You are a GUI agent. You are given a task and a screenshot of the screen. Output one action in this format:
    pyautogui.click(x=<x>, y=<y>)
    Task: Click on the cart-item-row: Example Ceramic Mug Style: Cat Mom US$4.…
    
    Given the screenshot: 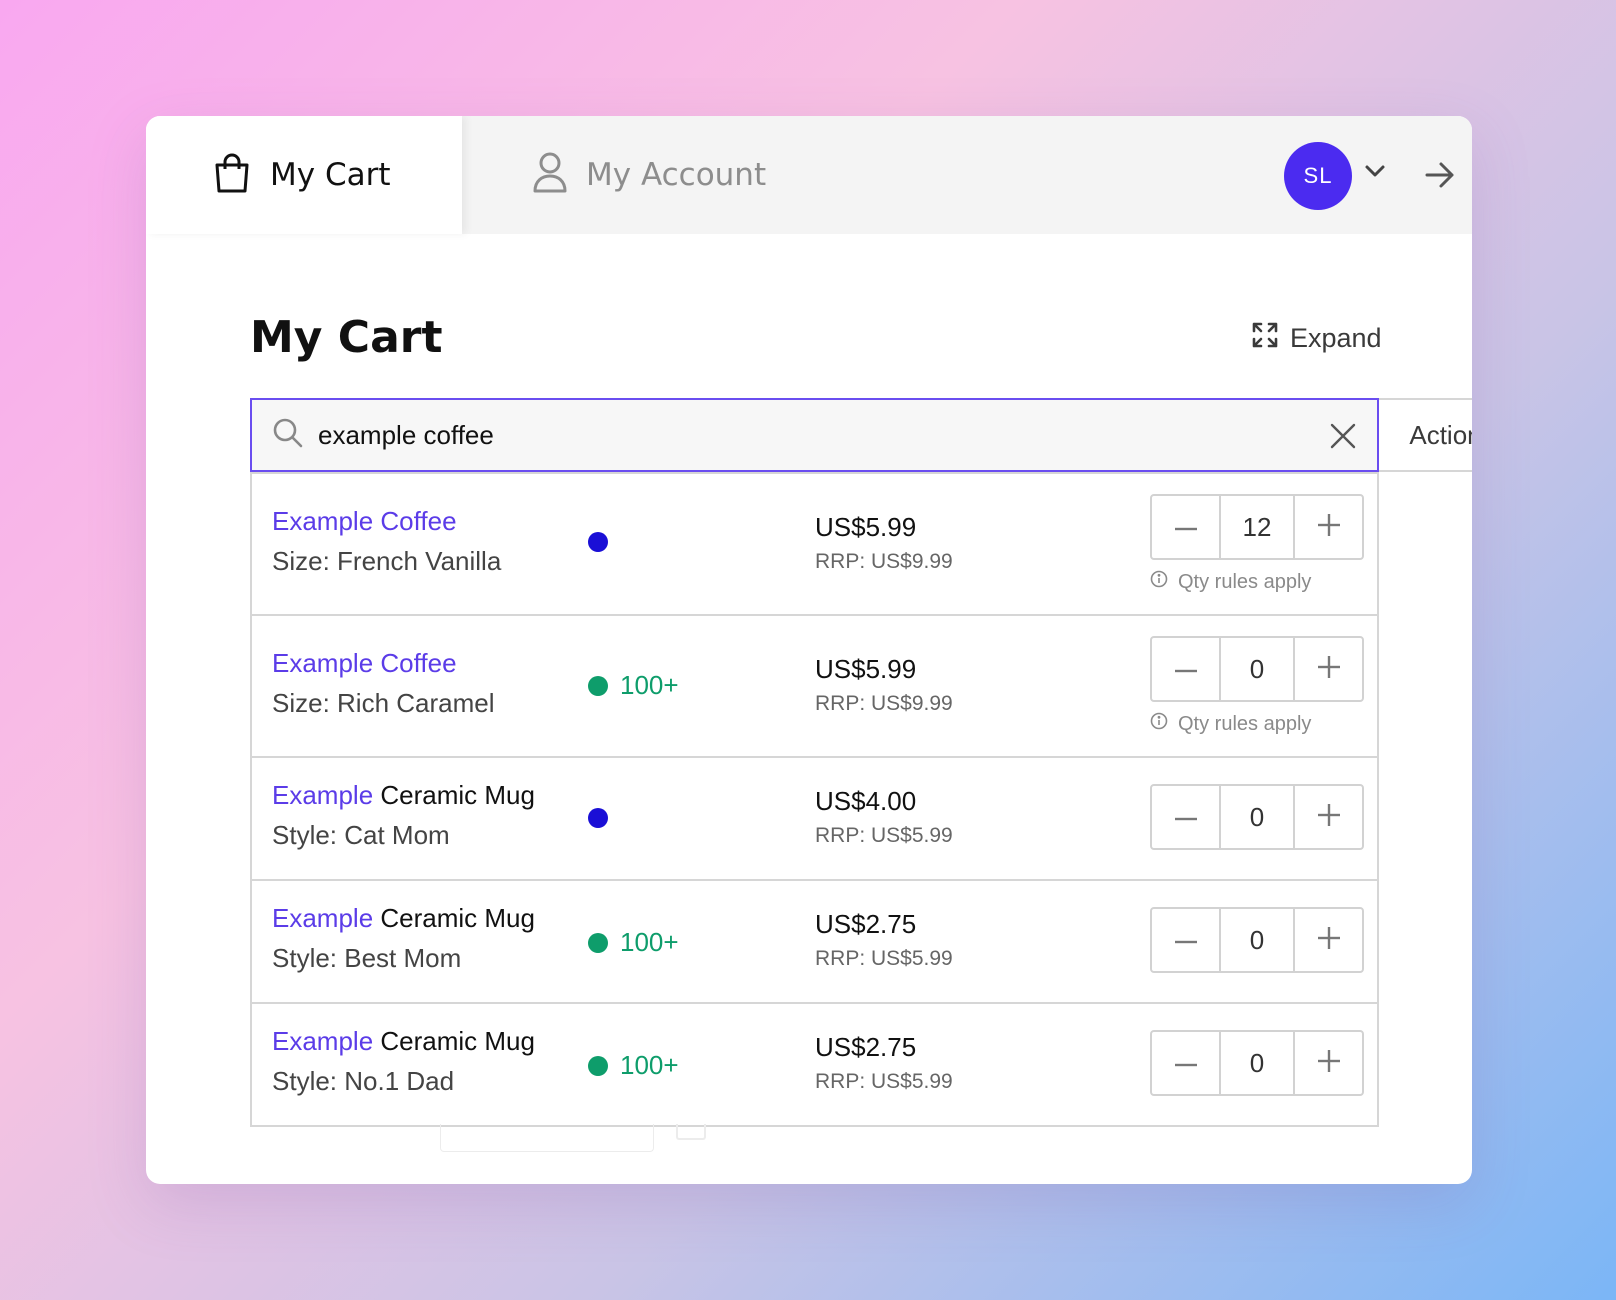 What is the action you would take?
    pyautogui.click(x=814, y=817)
    